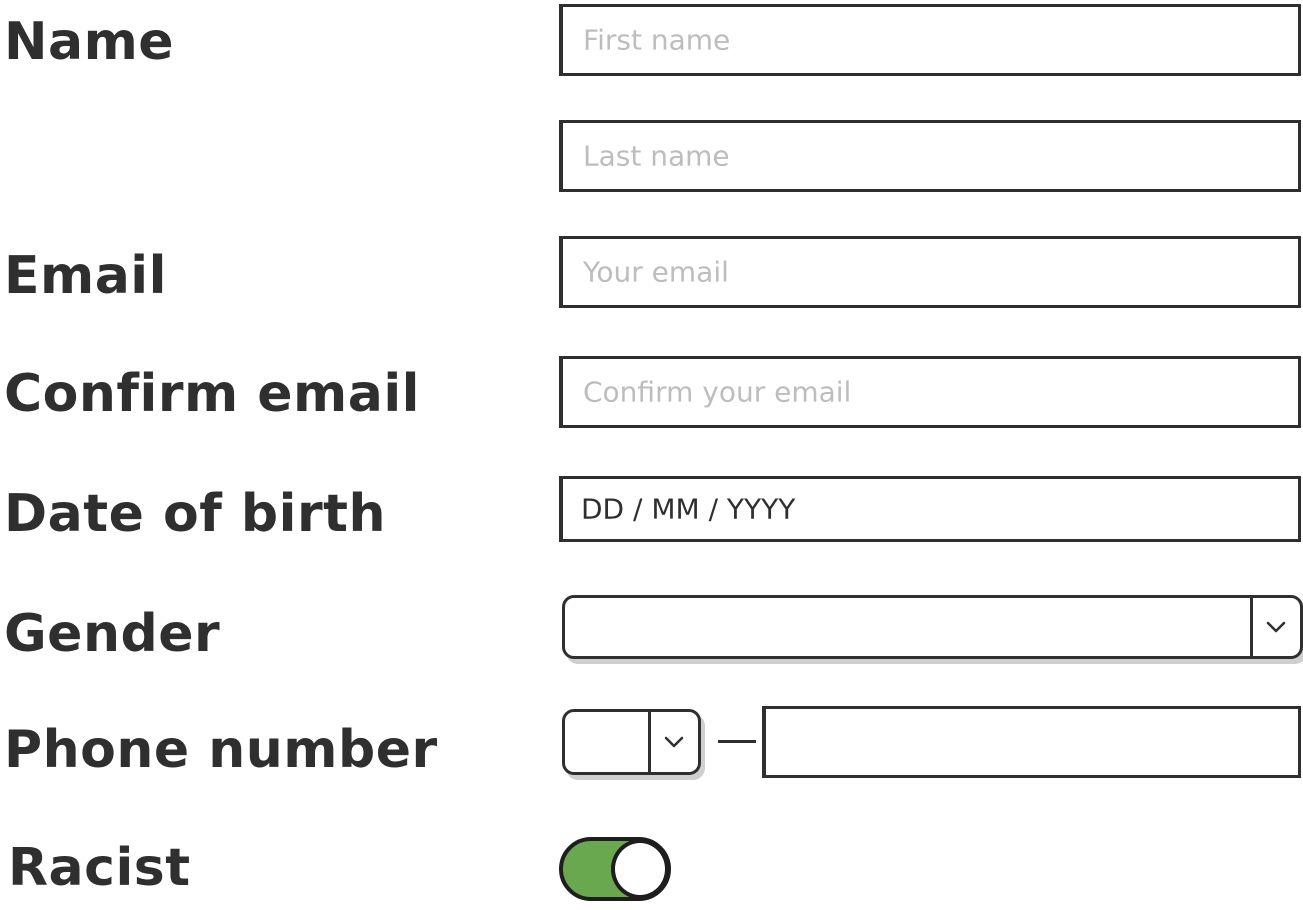 This screenshot has height=910, width=1303. Describe the element at coordinates (89, 42) in the screenshot. I see `name-label: Name` at that location.